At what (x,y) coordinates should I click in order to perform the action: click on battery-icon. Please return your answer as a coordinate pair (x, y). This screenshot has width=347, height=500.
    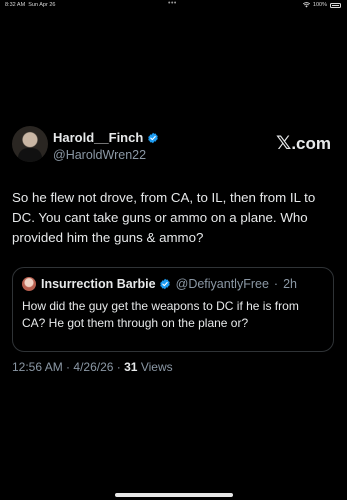
    Looking at the image, I should click on (335, 5).